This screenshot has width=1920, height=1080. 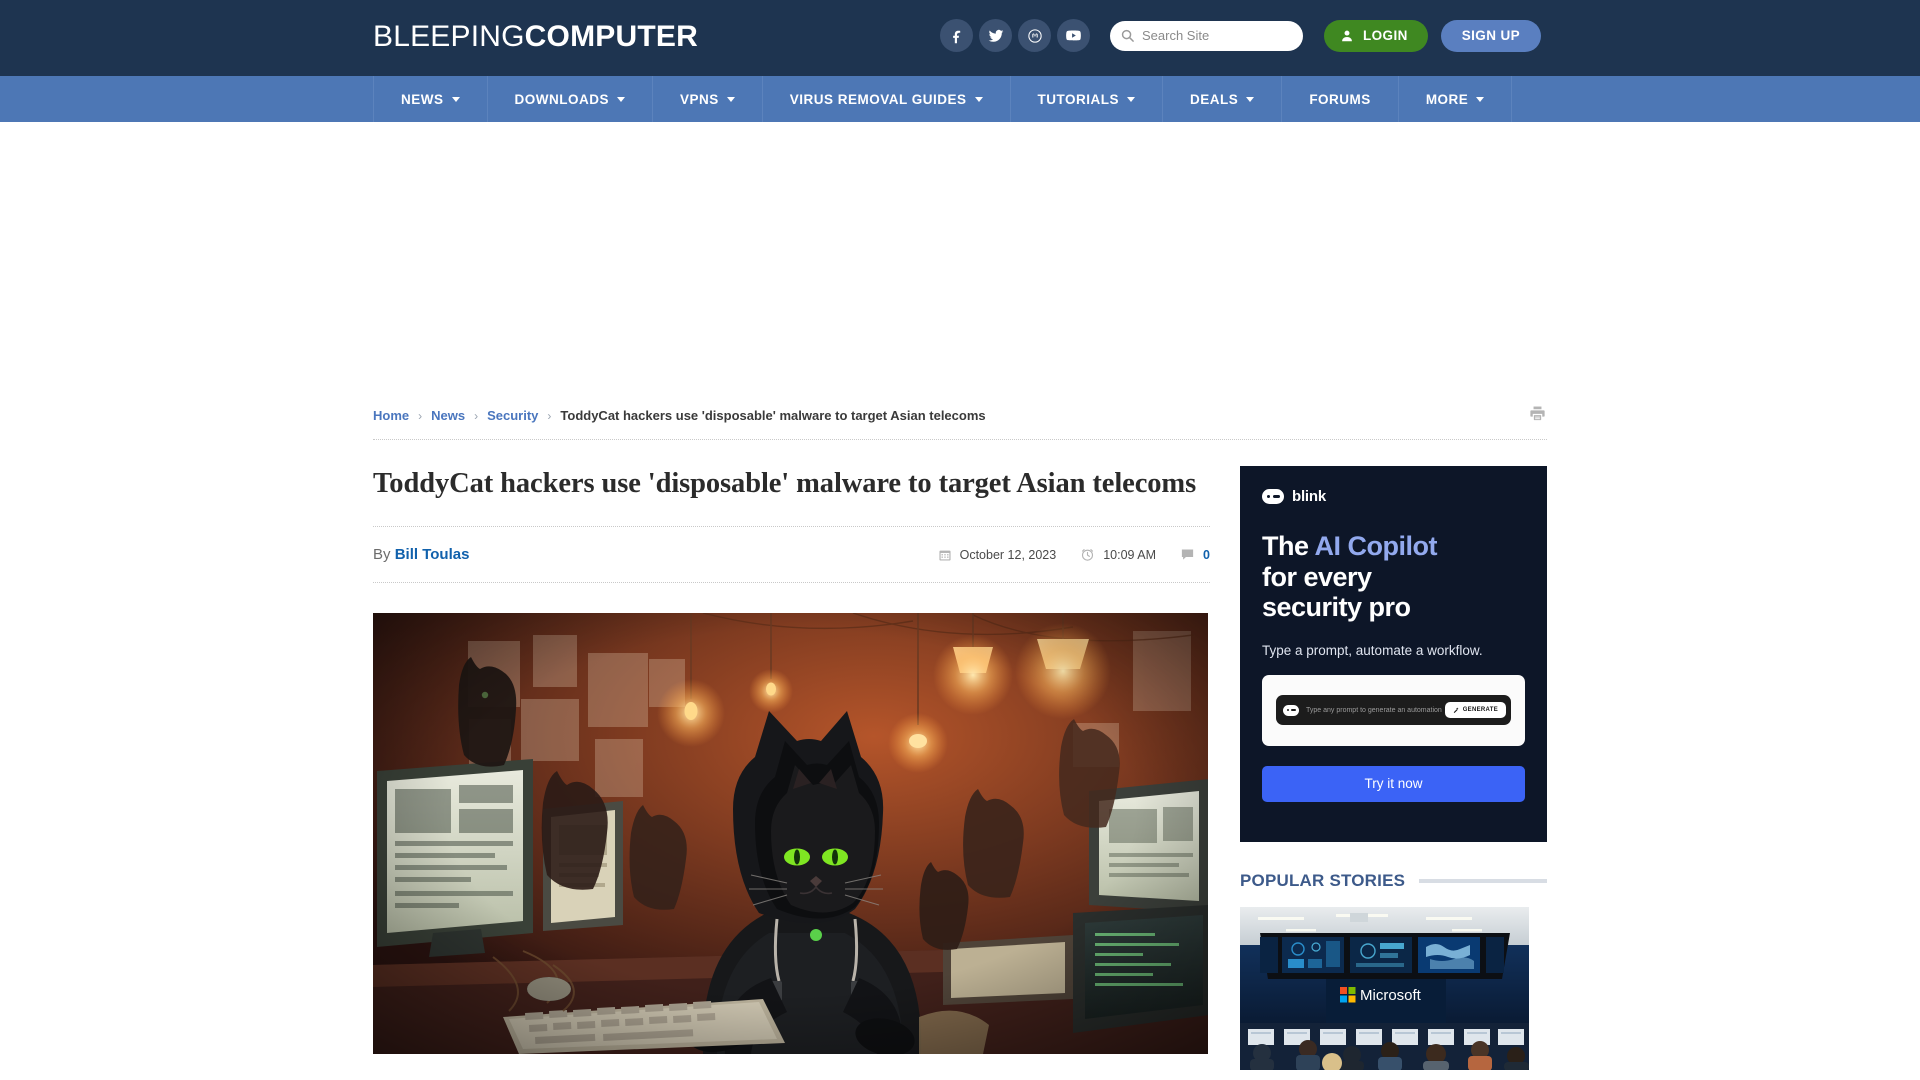 What do you see at coordinates (1195, 554) in the screenshot?
I see `comment-count-group: 0` at bounding box center [1195, 554].